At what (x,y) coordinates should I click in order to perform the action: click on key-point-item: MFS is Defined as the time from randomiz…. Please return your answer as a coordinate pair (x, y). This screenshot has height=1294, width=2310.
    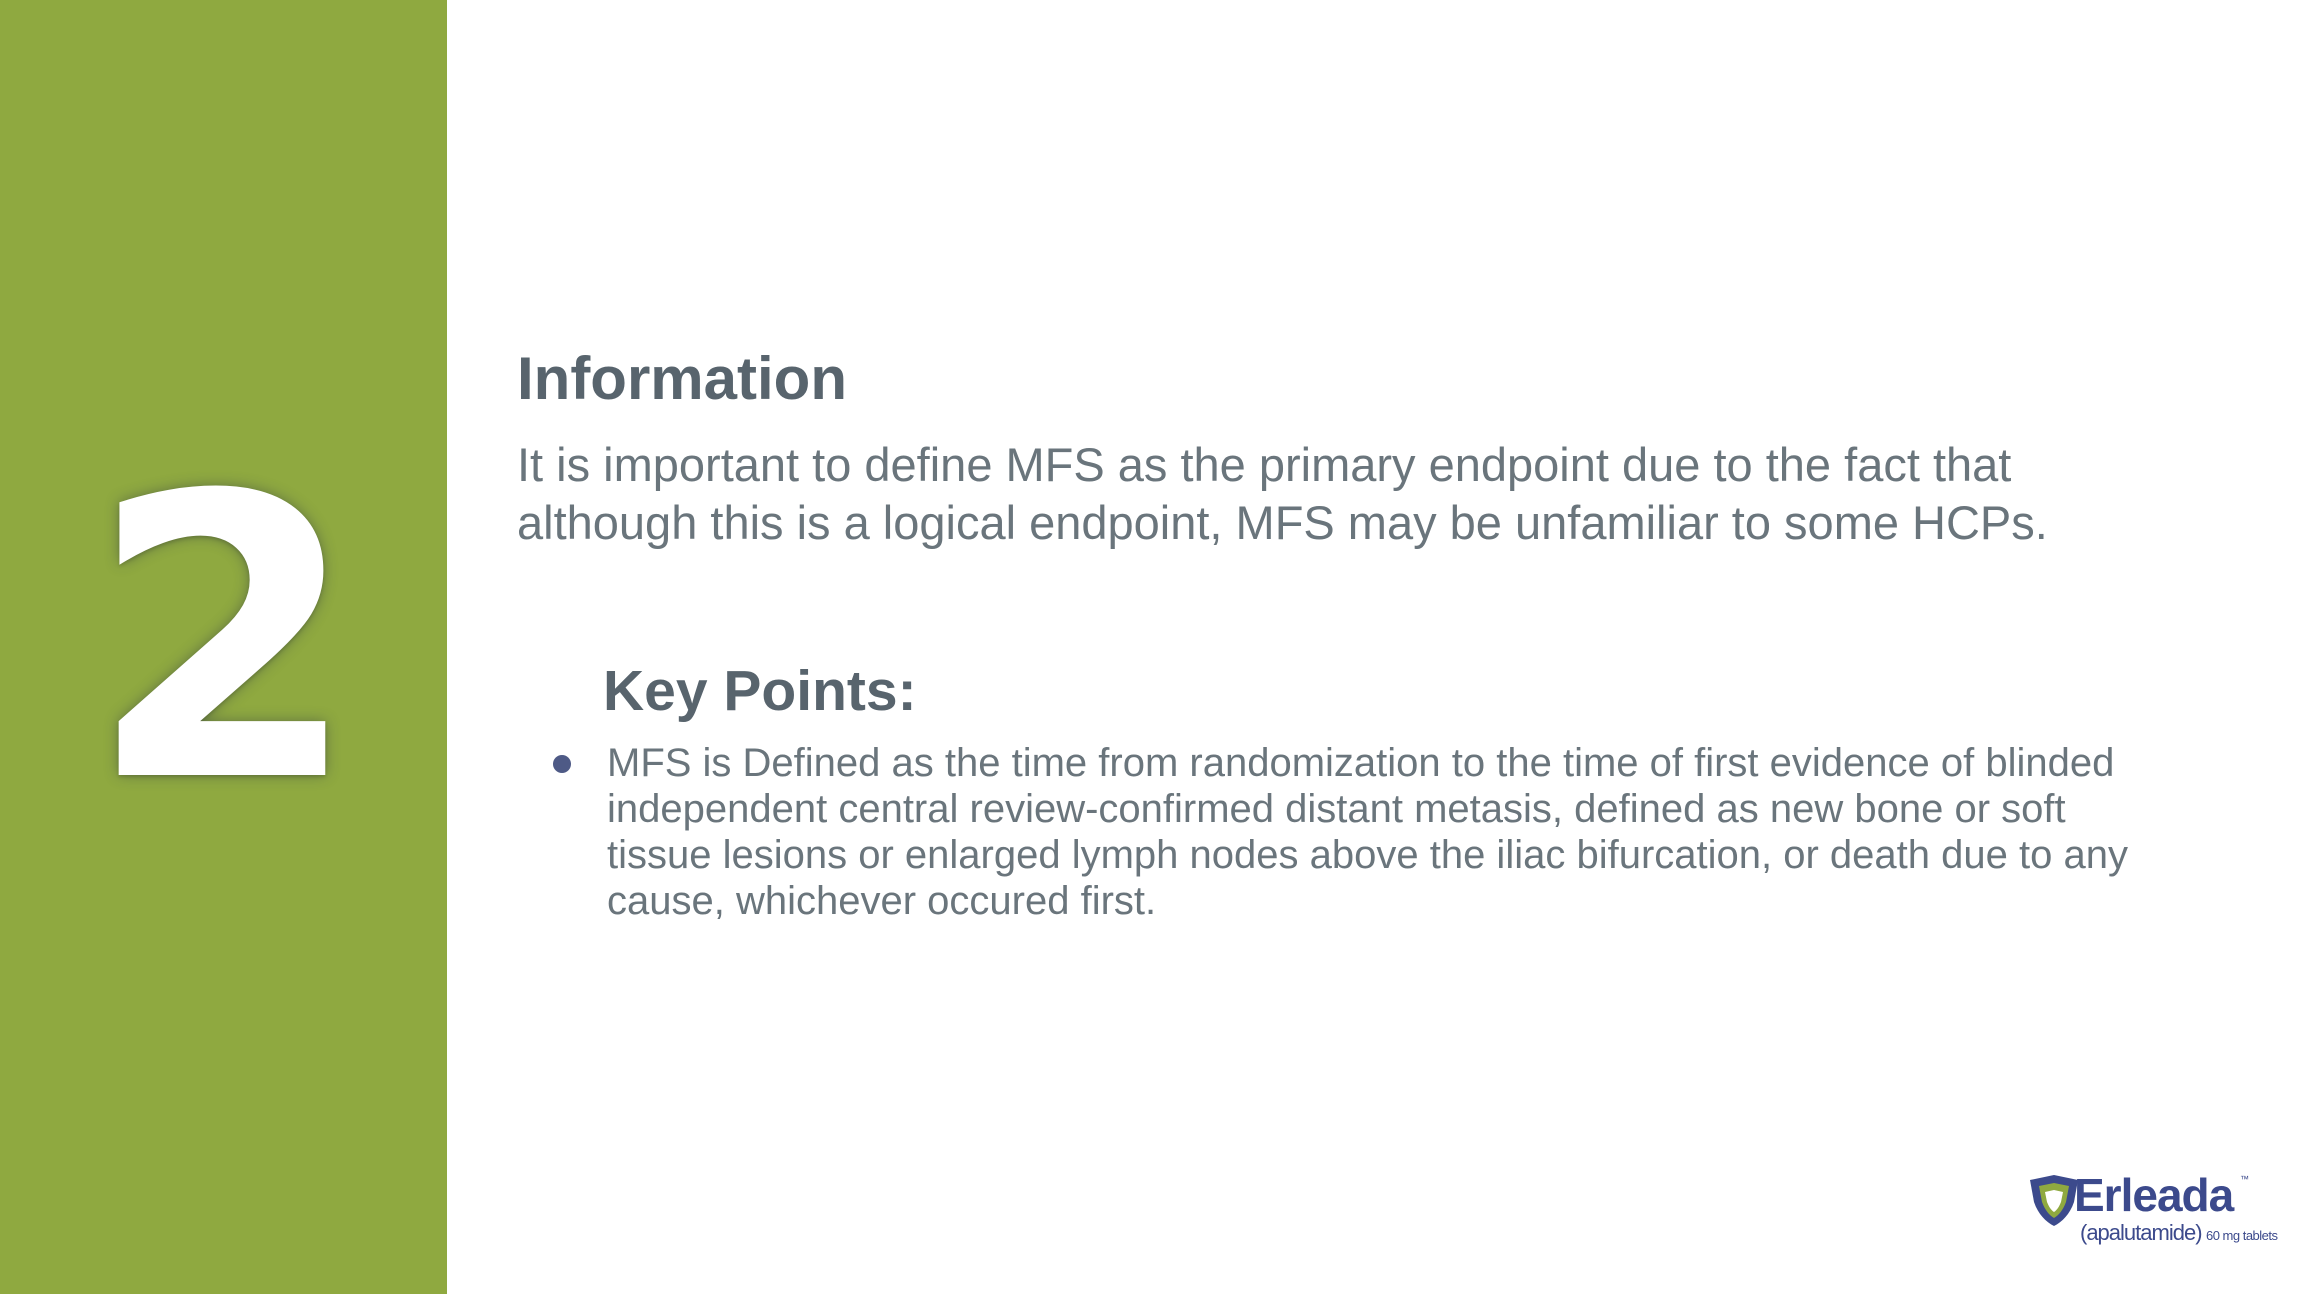
    Looking at the image, I should click on (1337, 832).